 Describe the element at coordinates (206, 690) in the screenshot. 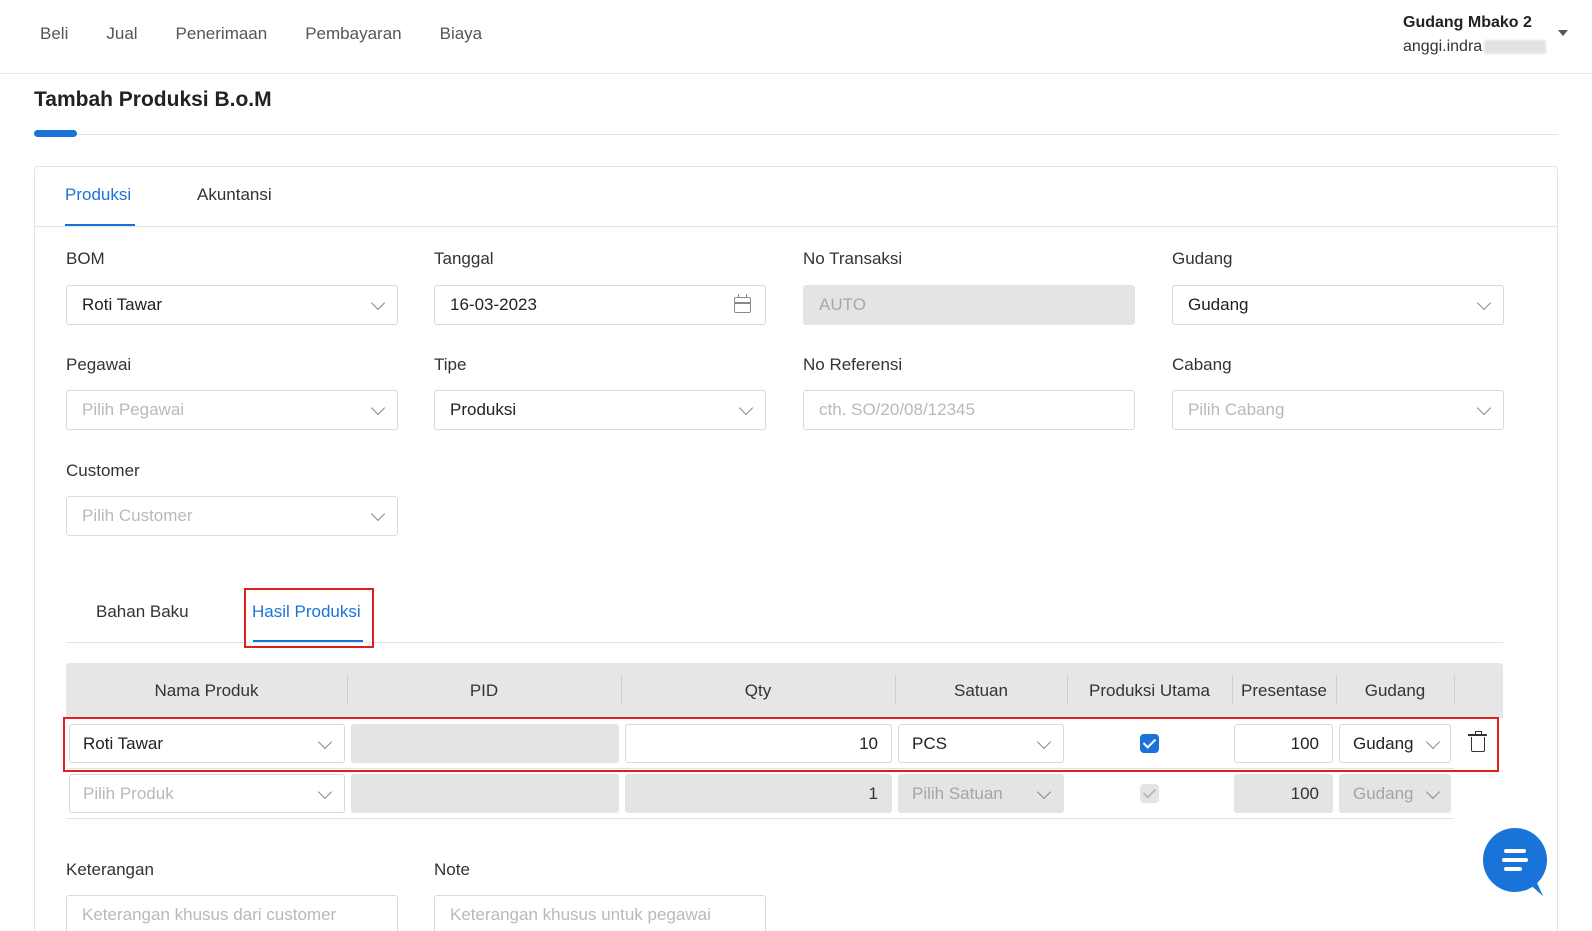

I see `col-nama-produk: Nama Produk` at that location.